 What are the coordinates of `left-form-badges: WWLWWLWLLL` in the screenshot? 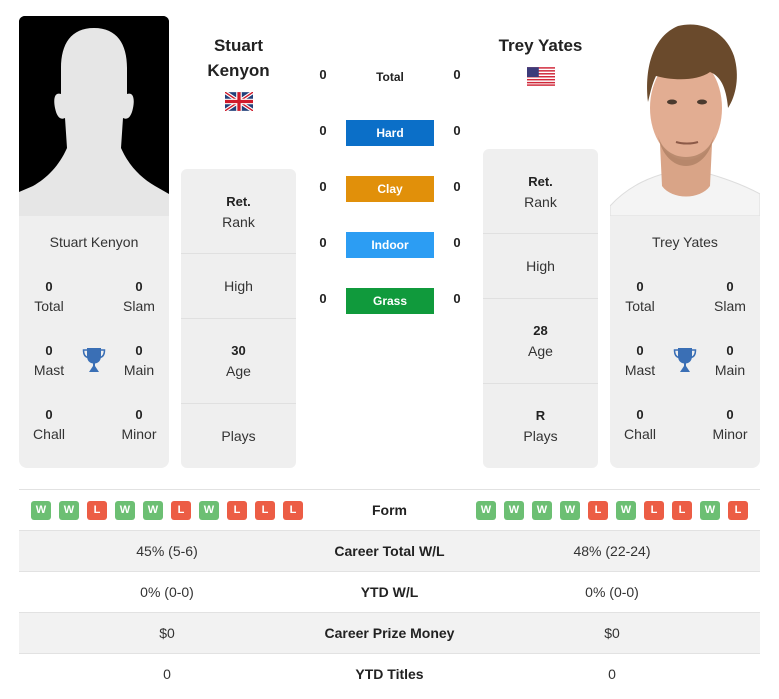 It's located at (167, 510).